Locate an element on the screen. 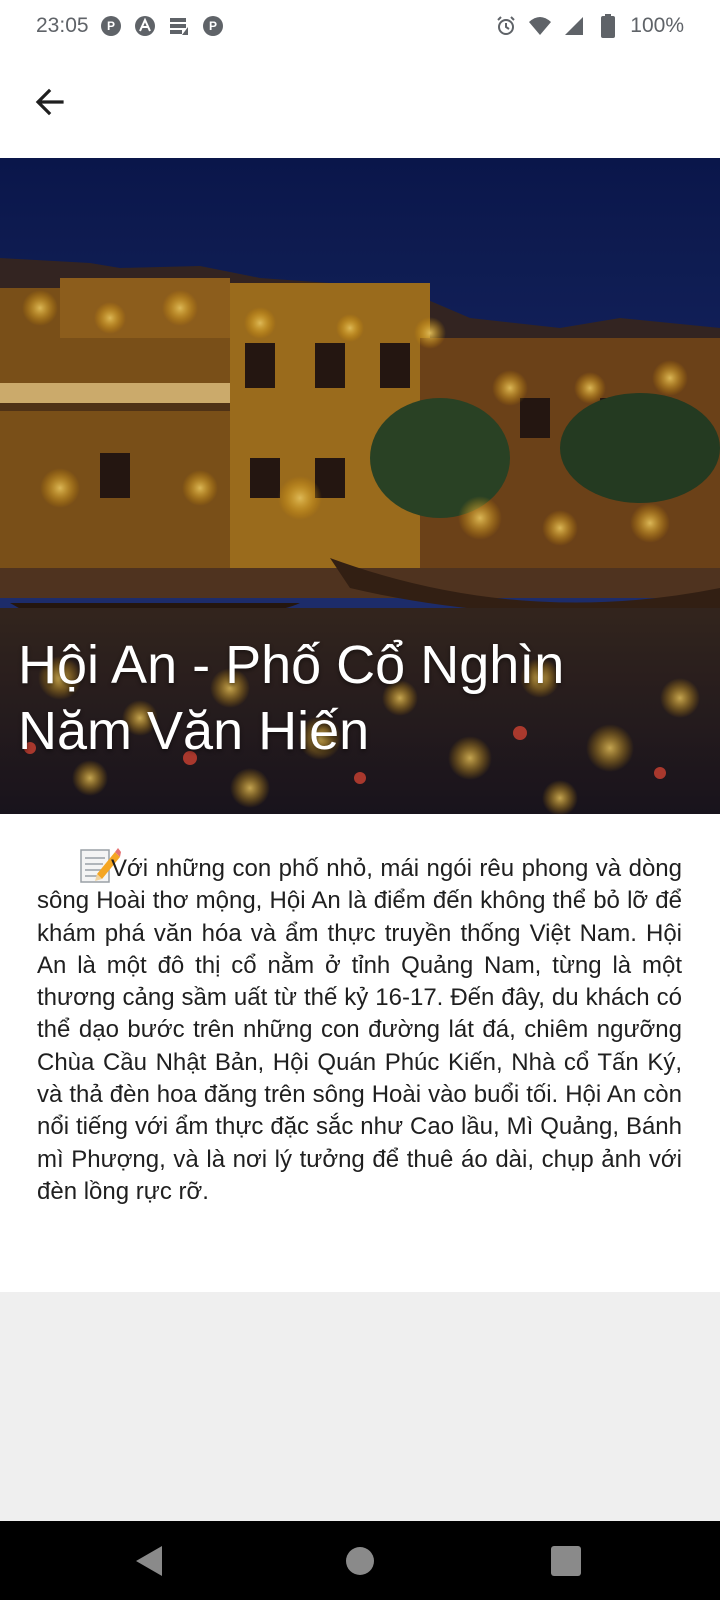 The height and width of the screenshot is (1600, 720). alarm-icon is located at coordinates (506, 26).